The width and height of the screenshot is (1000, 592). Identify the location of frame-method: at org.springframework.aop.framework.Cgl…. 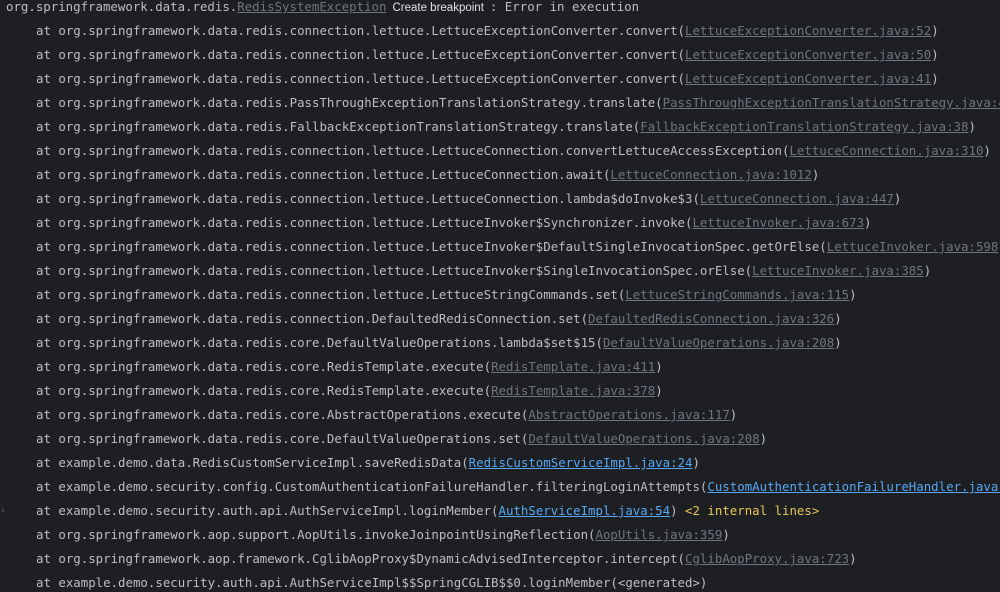
(361, 558).